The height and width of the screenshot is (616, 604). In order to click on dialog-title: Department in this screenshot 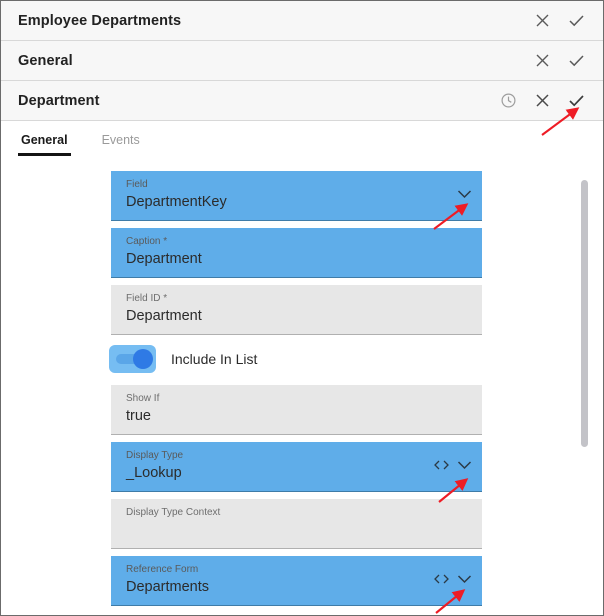, I will do `click(59, 100)`.